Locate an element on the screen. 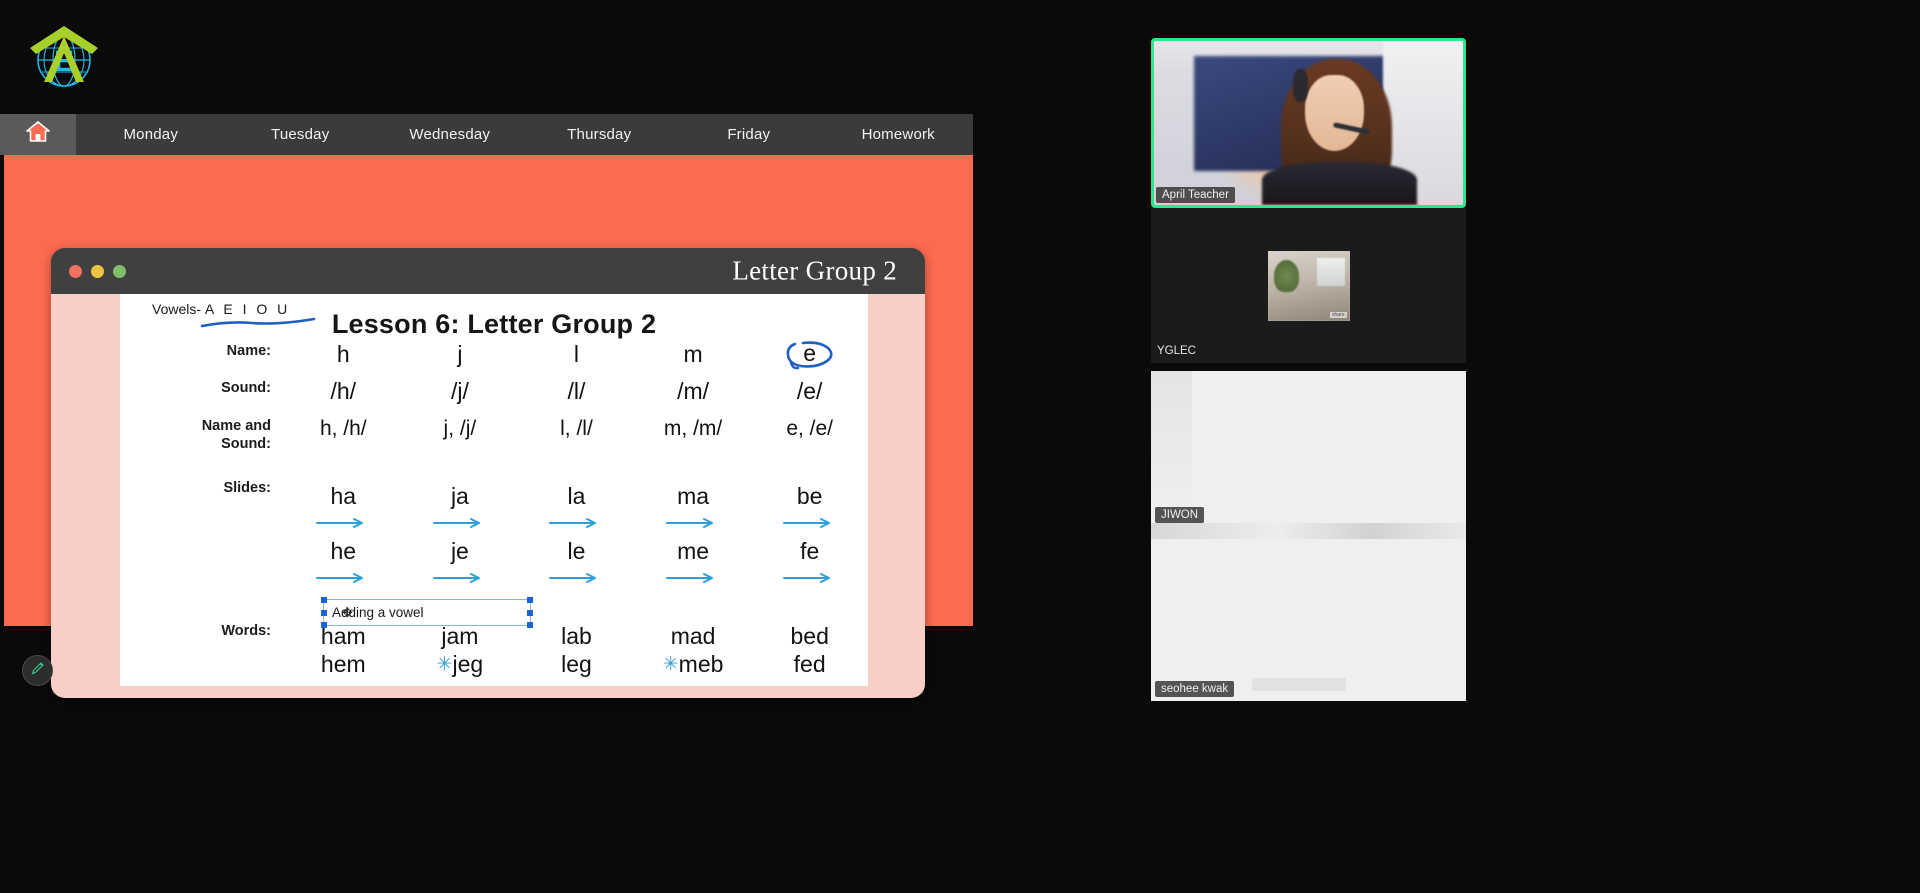 The height and width of the screenshot is (893, 1920). nav-home-button is located at coordinates (38, 134).